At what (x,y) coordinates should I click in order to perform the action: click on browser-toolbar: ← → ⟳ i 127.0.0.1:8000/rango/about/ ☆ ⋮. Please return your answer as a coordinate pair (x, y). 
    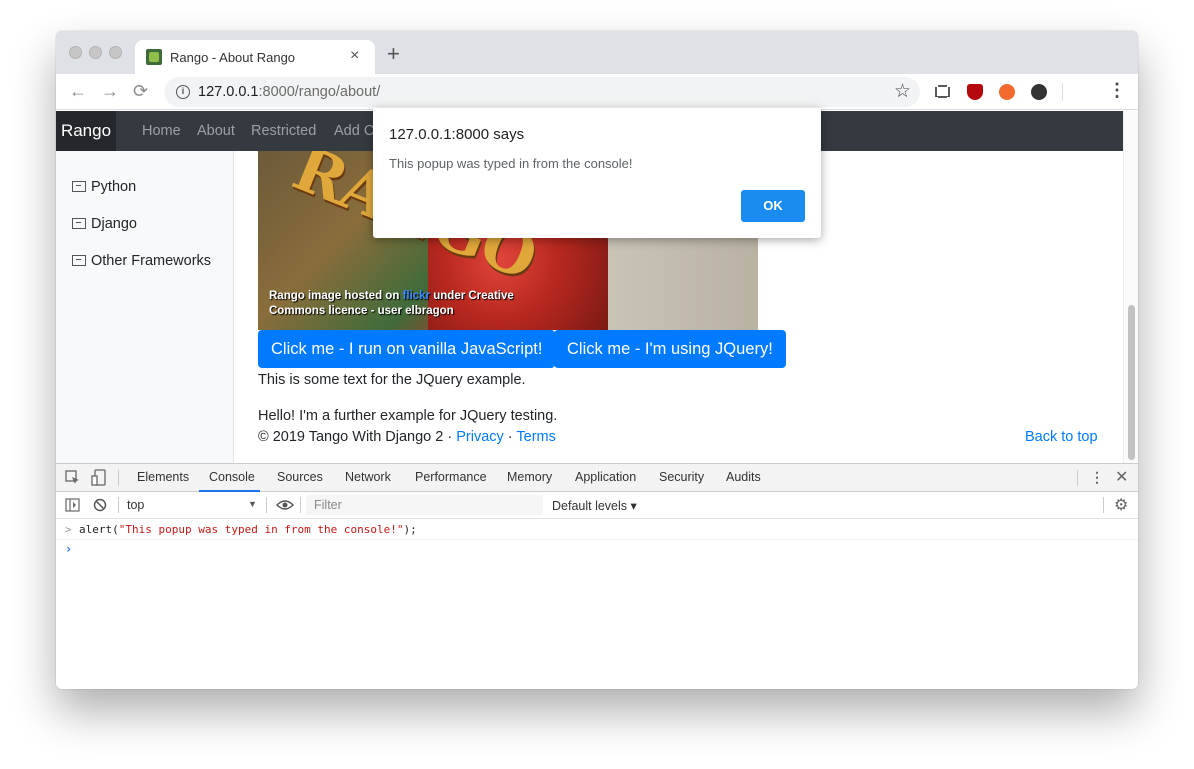
    Looking at the image, I should click on (597, 92).